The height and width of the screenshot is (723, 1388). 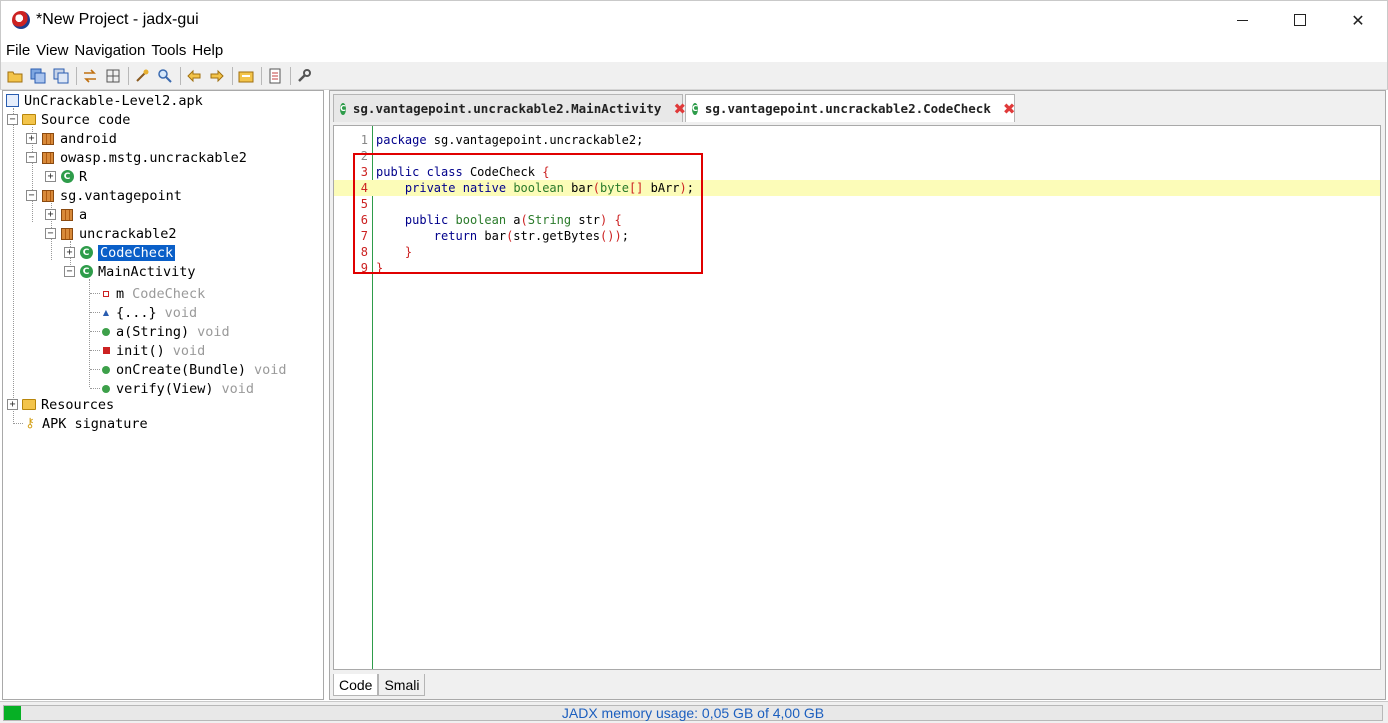 I want to click on sync-icon, so click(x=90, y=76).